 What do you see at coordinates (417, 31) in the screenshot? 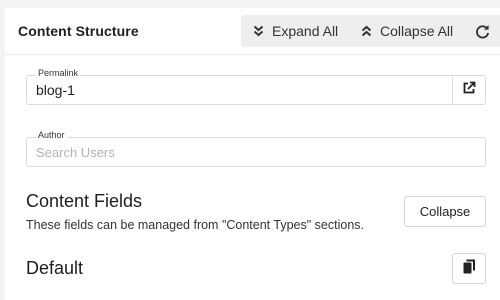
I see `collapse-all-label: Collapse All` at bounding box center [417, 31].